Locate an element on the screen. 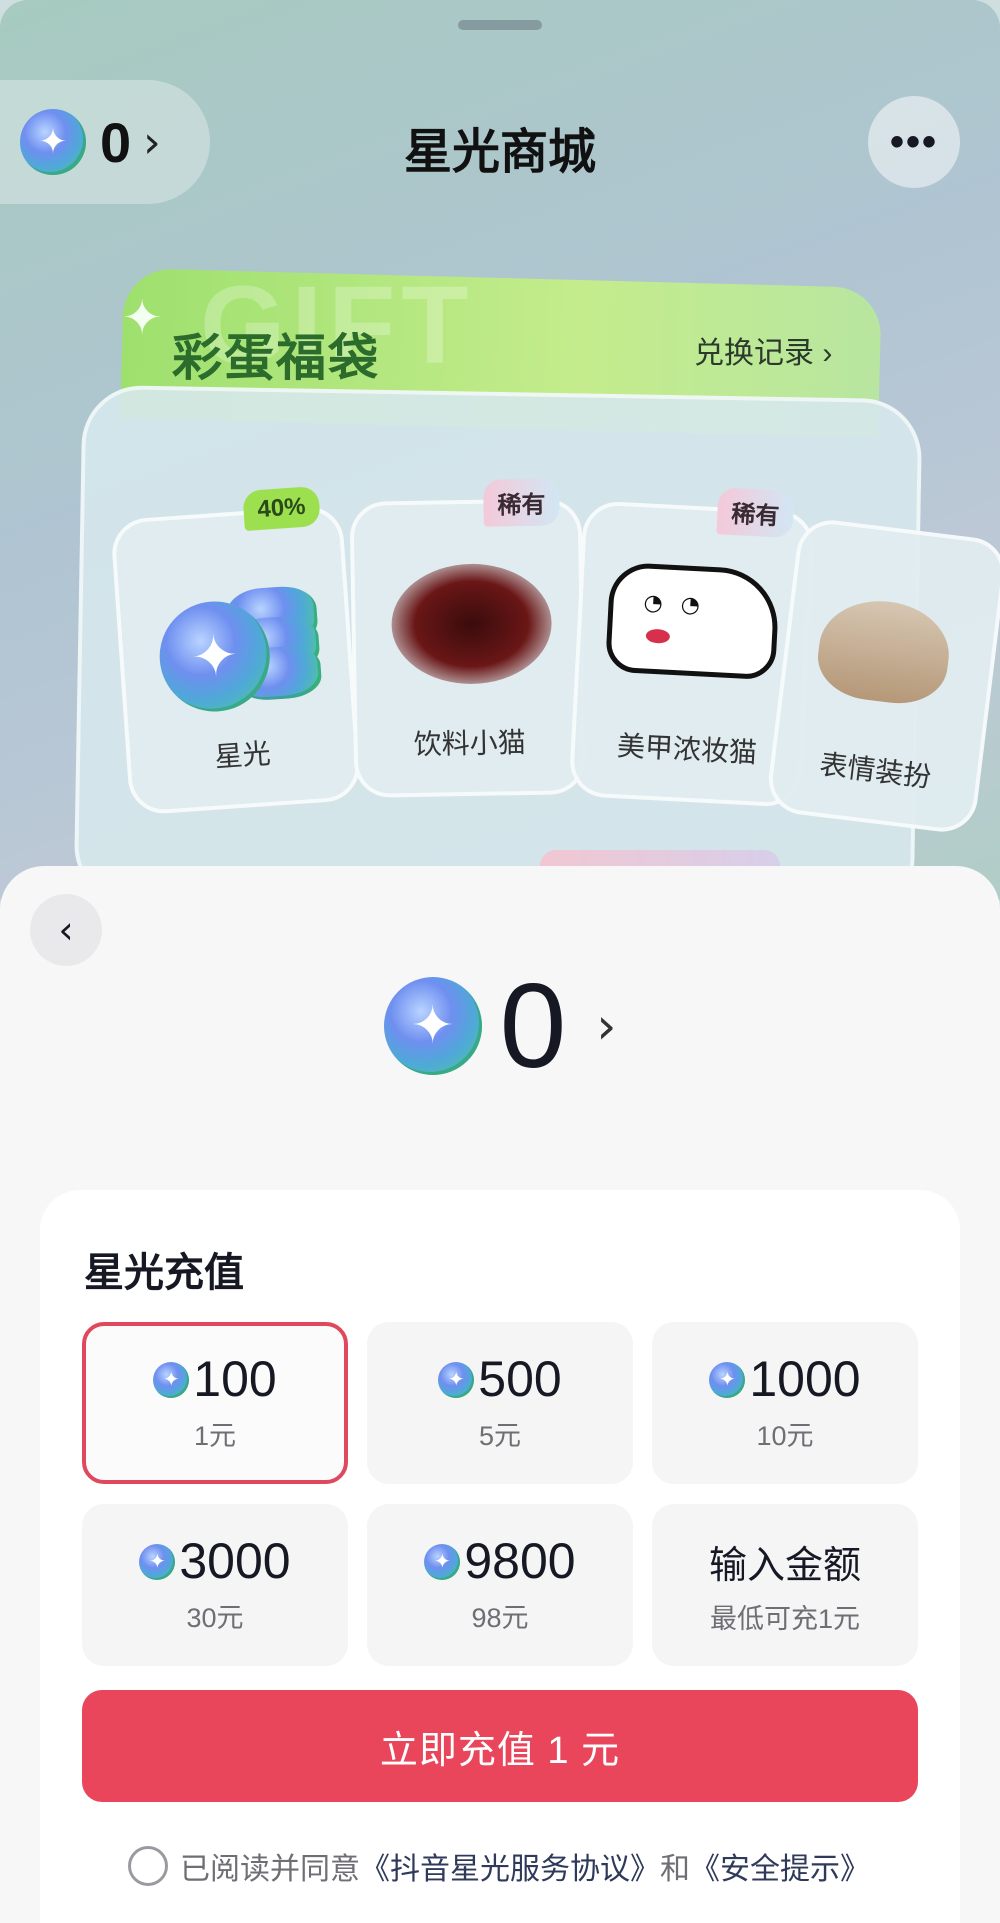  option-amount: 100 is located at coordinates (235, 1379).